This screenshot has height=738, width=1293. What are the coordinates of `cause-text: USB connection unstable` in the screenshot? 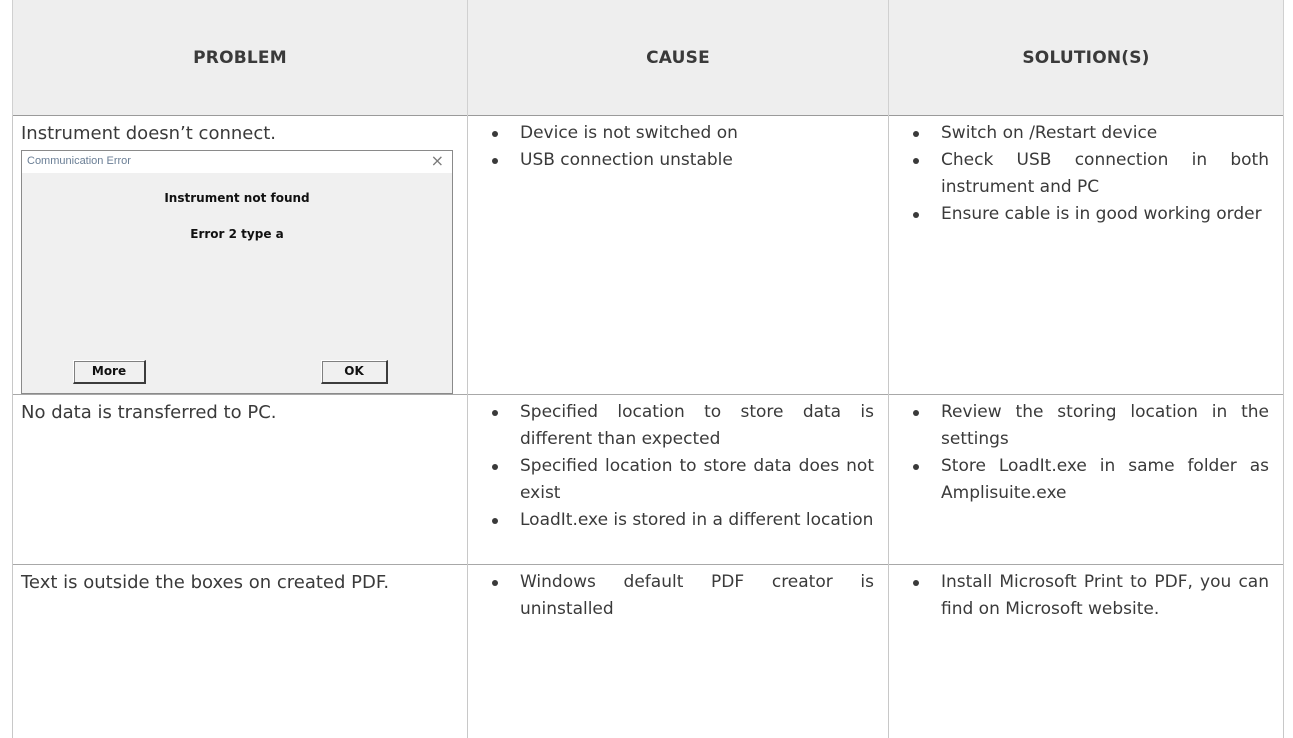 It's located at (626, 160).